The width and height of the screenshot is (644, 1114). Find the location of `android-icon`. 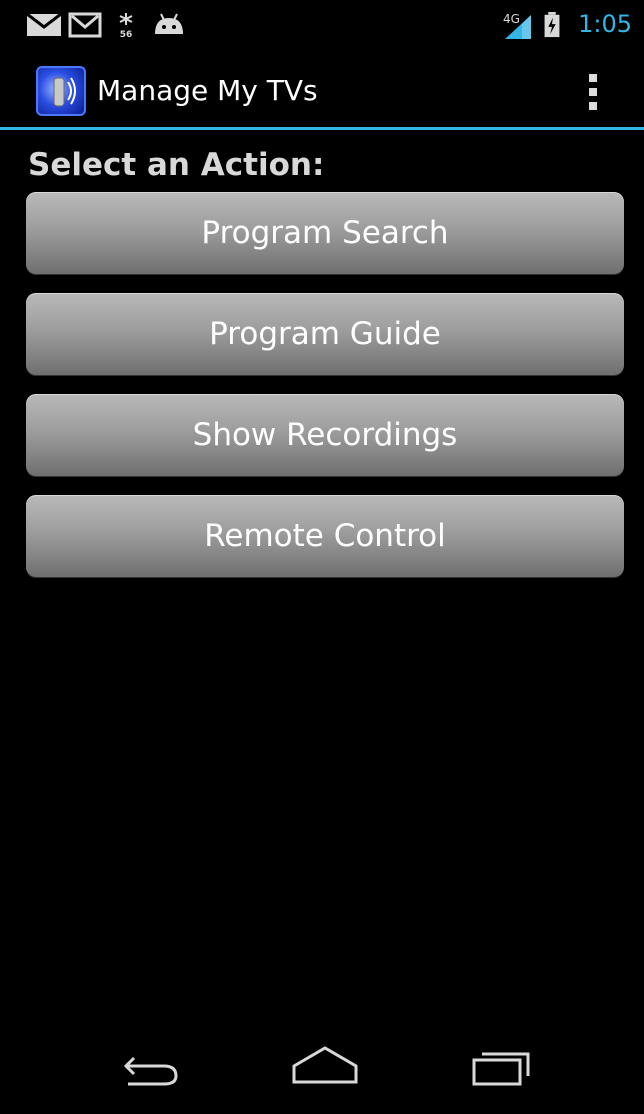

android-icon is located at coordinates (169, 23).